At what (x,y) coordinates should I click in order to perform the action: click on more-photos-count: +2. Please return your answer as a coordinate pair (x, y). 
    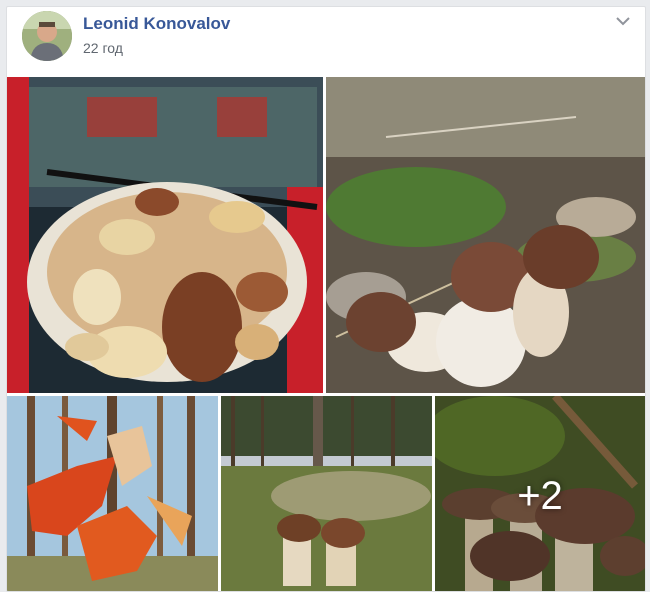
    Looking at the image, I should click on (540, 496).